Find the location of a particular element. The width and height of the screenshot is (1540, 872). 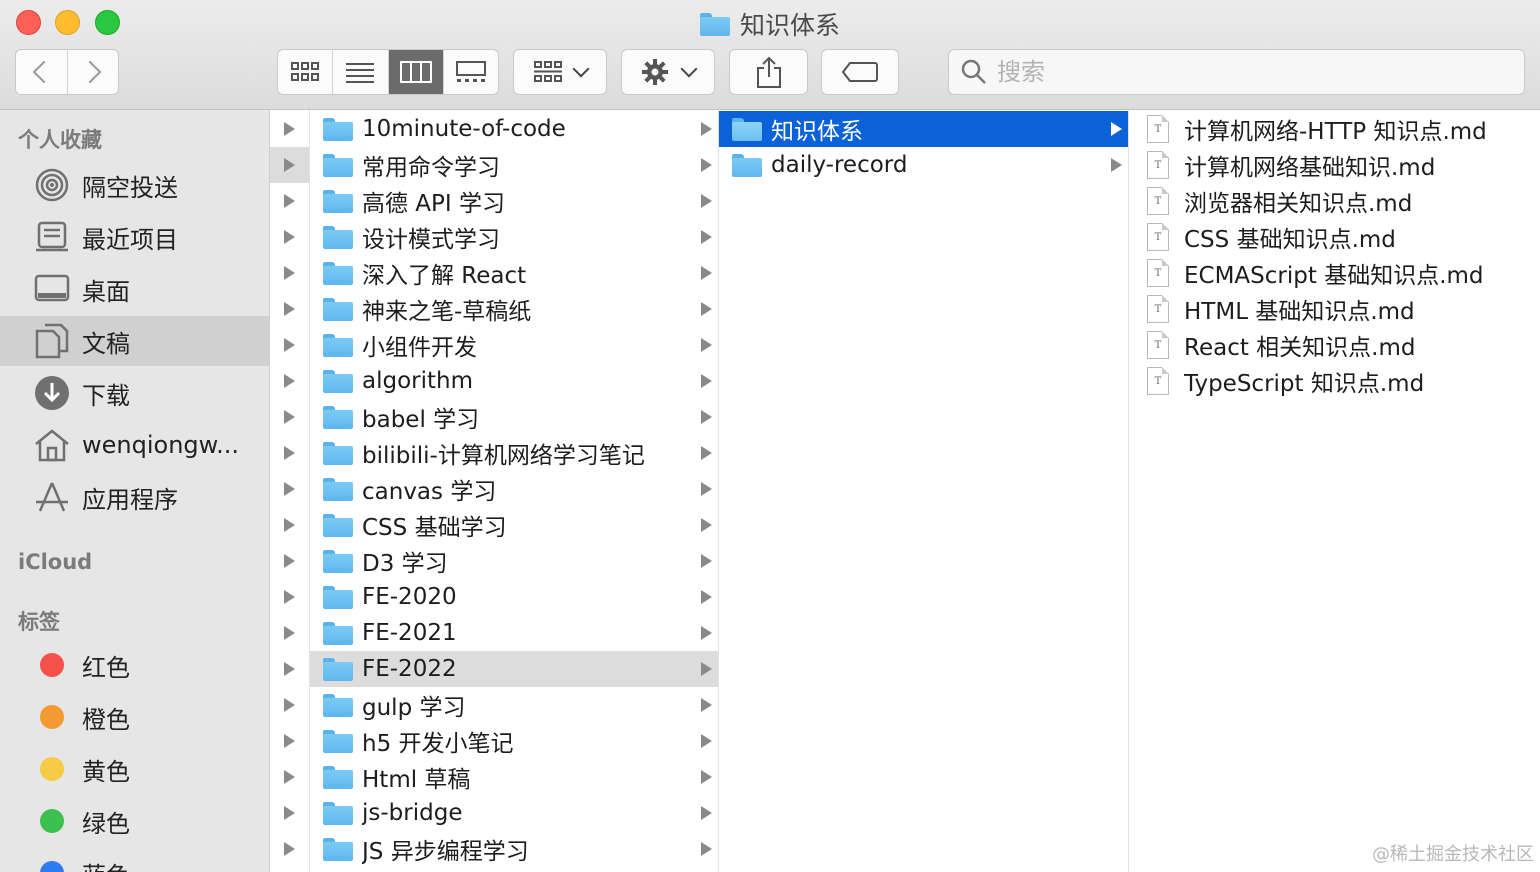

search-input is located at coordinates (1247, 72).